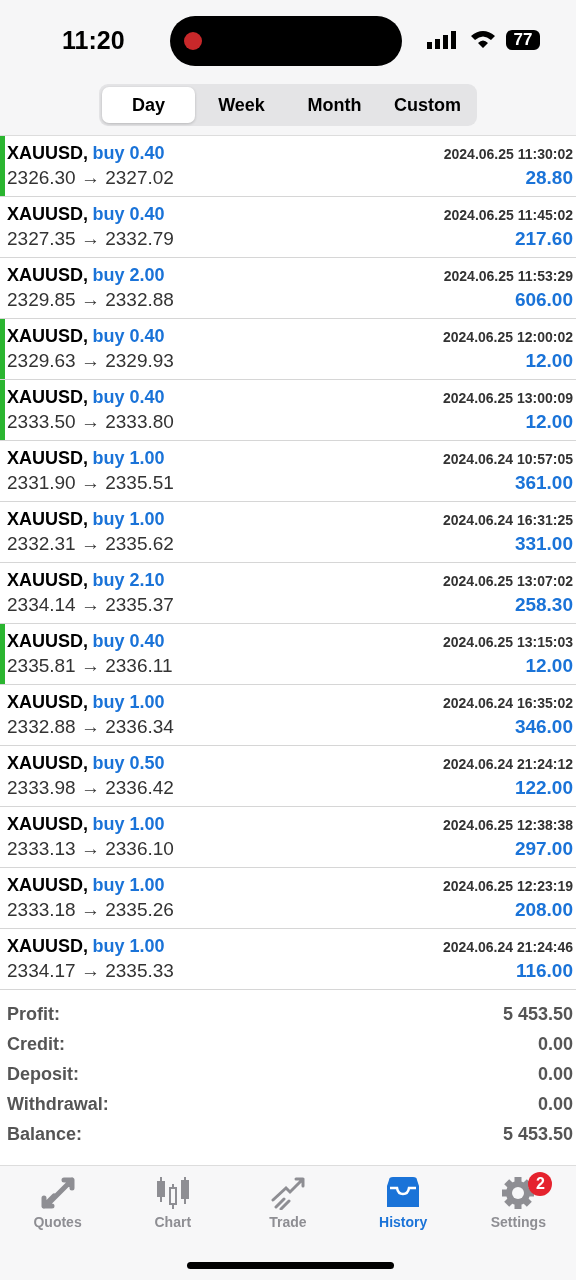 The height and width of the screenshot is (1280, 576). Describe the element at coordinates (241, 105) in the screenshot. I see `period-tab: Week` at that location.